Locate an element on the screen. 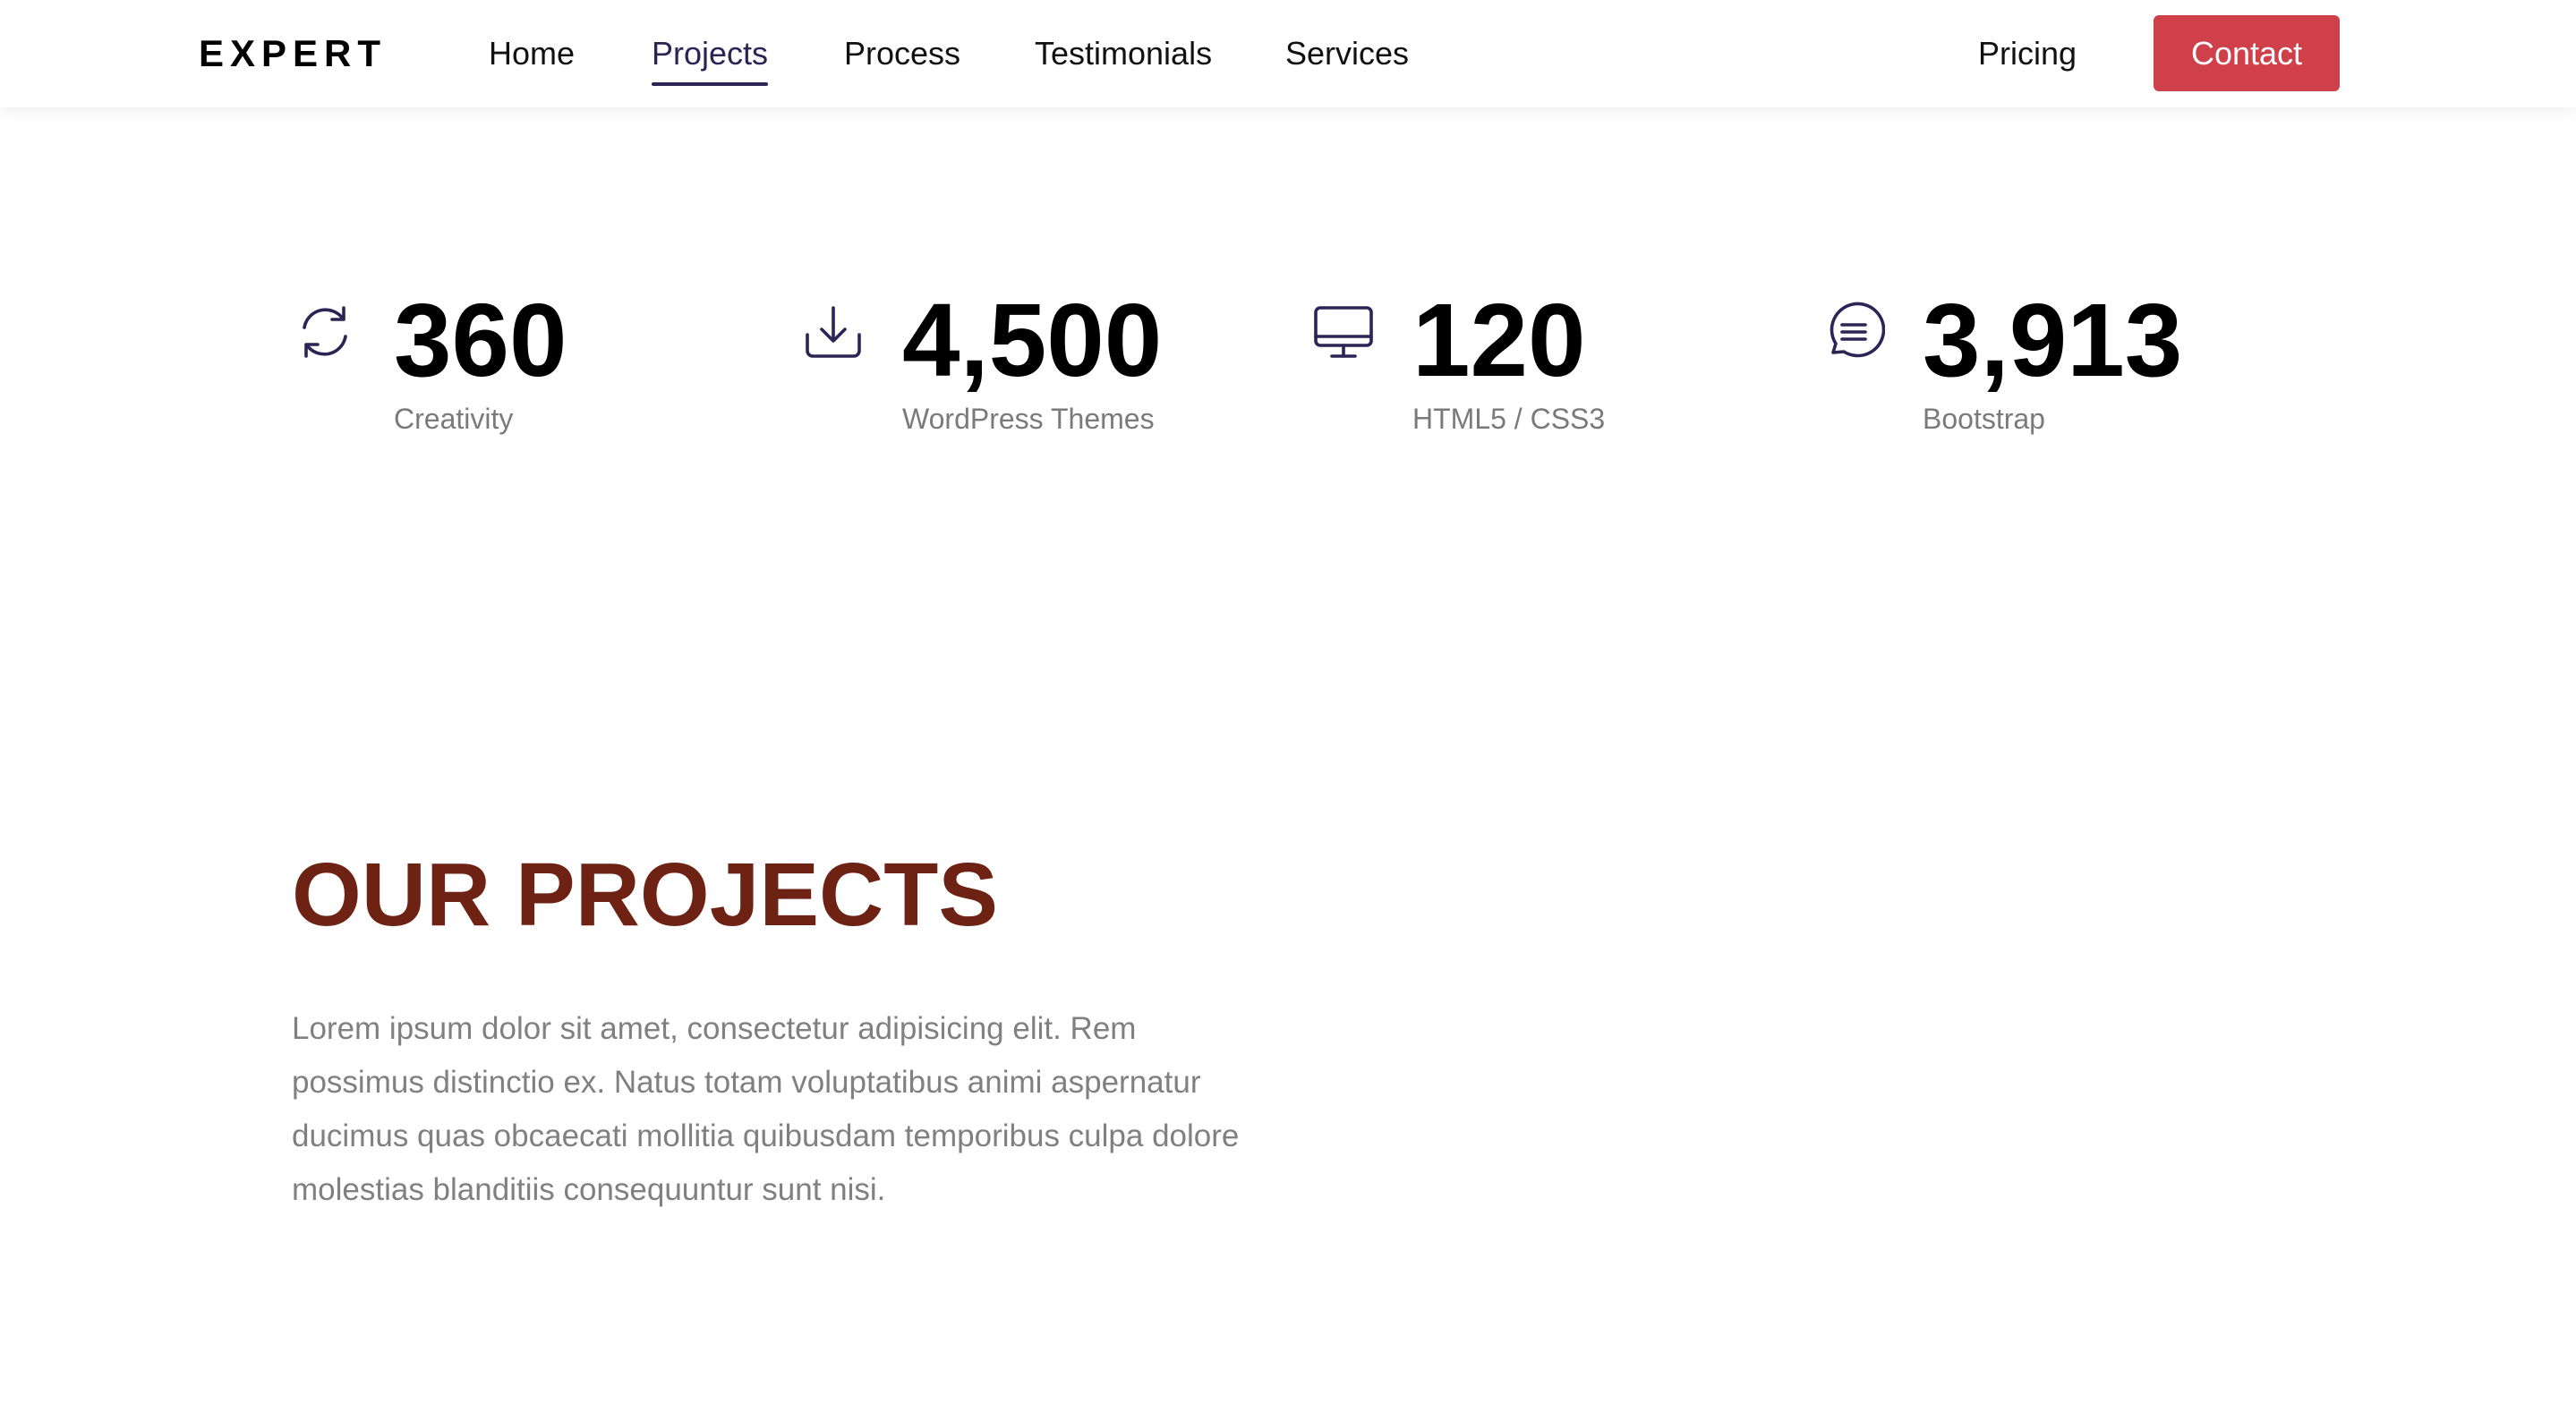 The height and width of the screenshot is (1412, 2576). nav-link-projects: Projects is located at coordinates (710, 56).